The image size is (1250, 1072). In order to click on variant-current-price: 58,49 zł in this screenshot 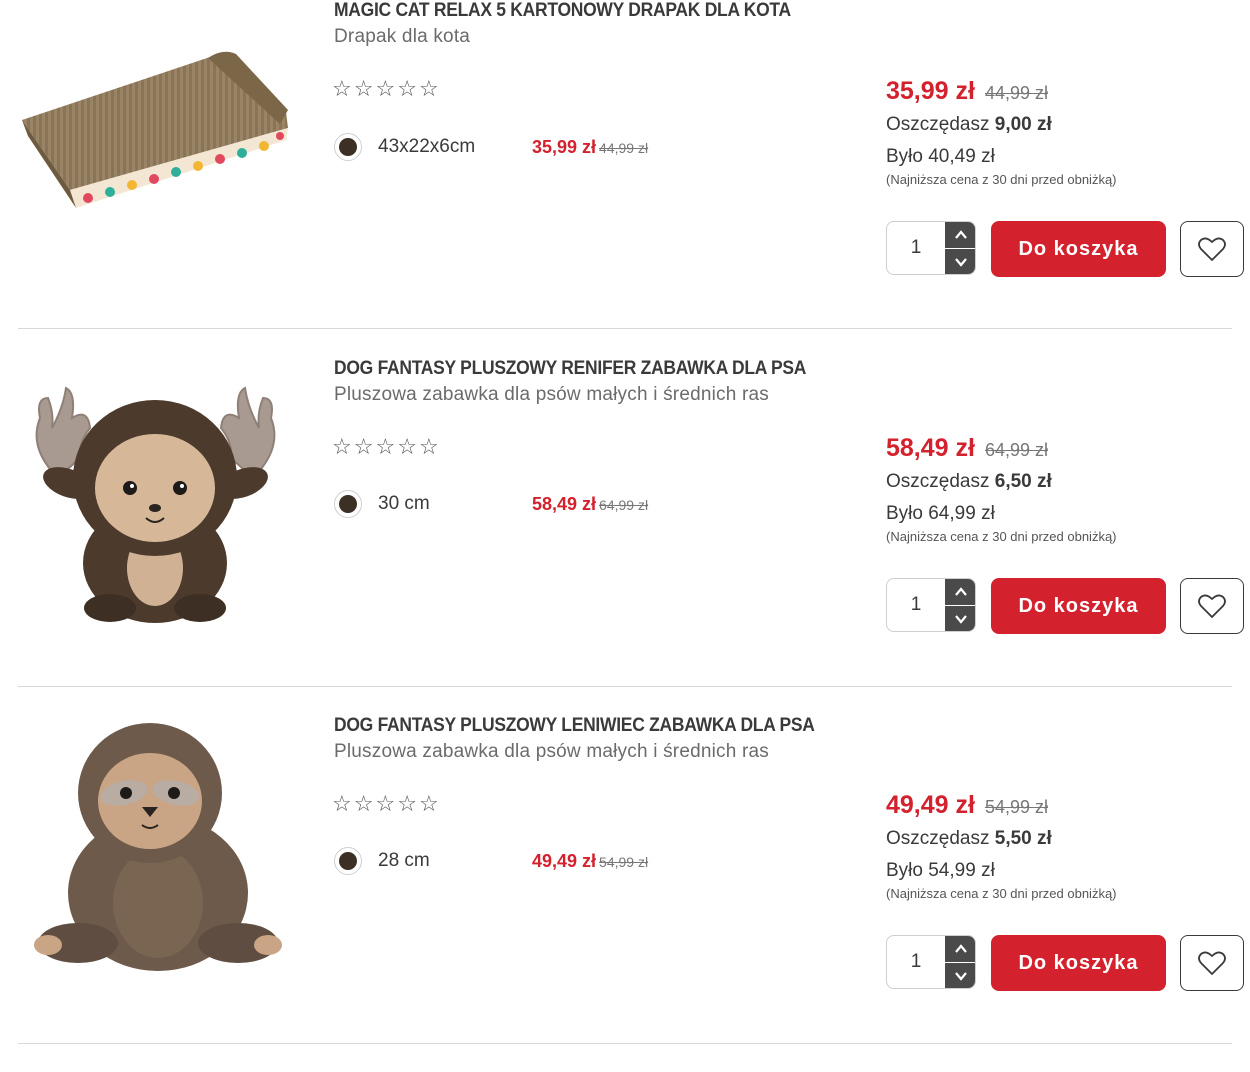, I will do `click(564, 503)`.